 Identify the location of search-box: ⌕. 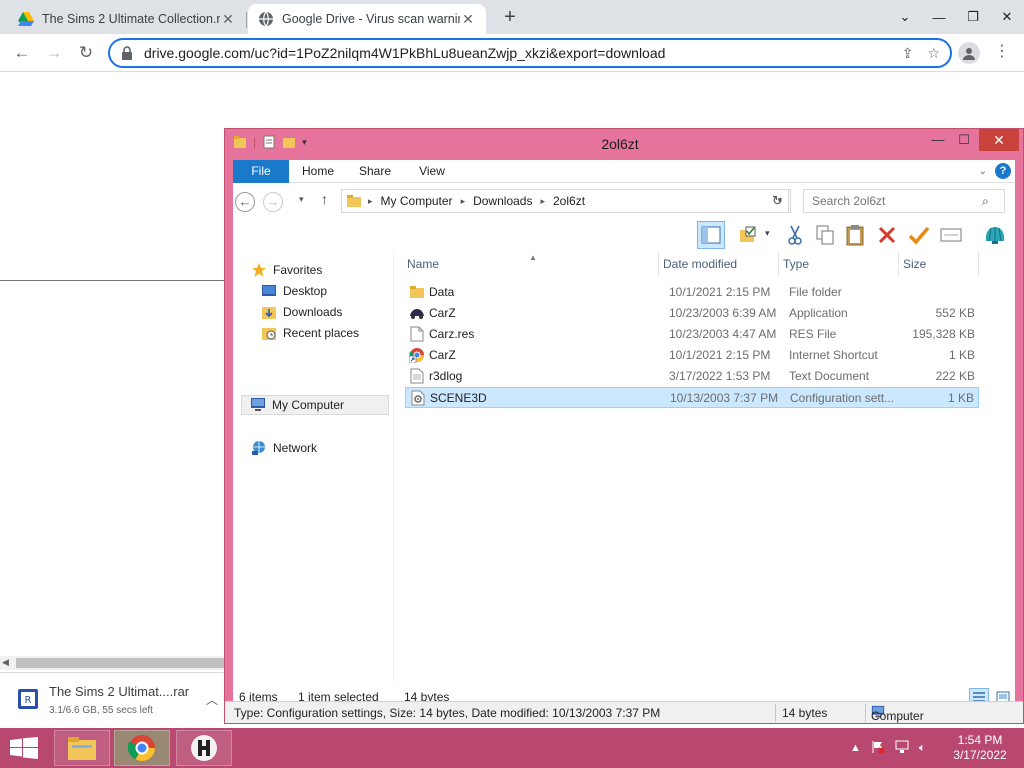
(904, 201).